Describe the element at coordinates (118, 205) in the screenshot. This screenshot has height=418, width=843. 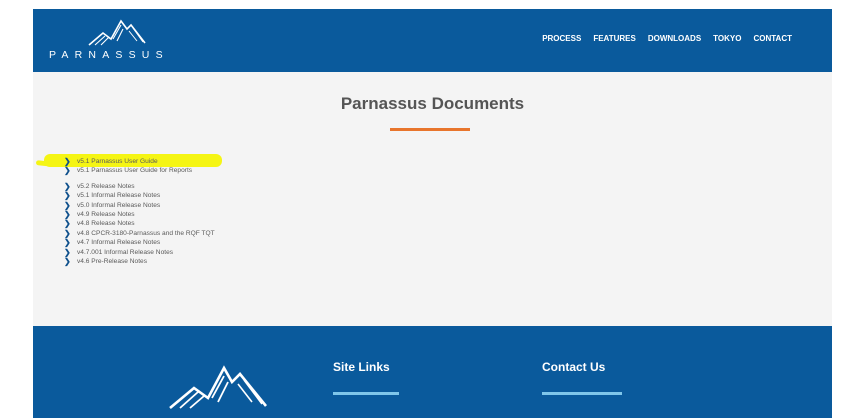
I see `document-link-label: v5.0 Informal Release Notes` at that location.